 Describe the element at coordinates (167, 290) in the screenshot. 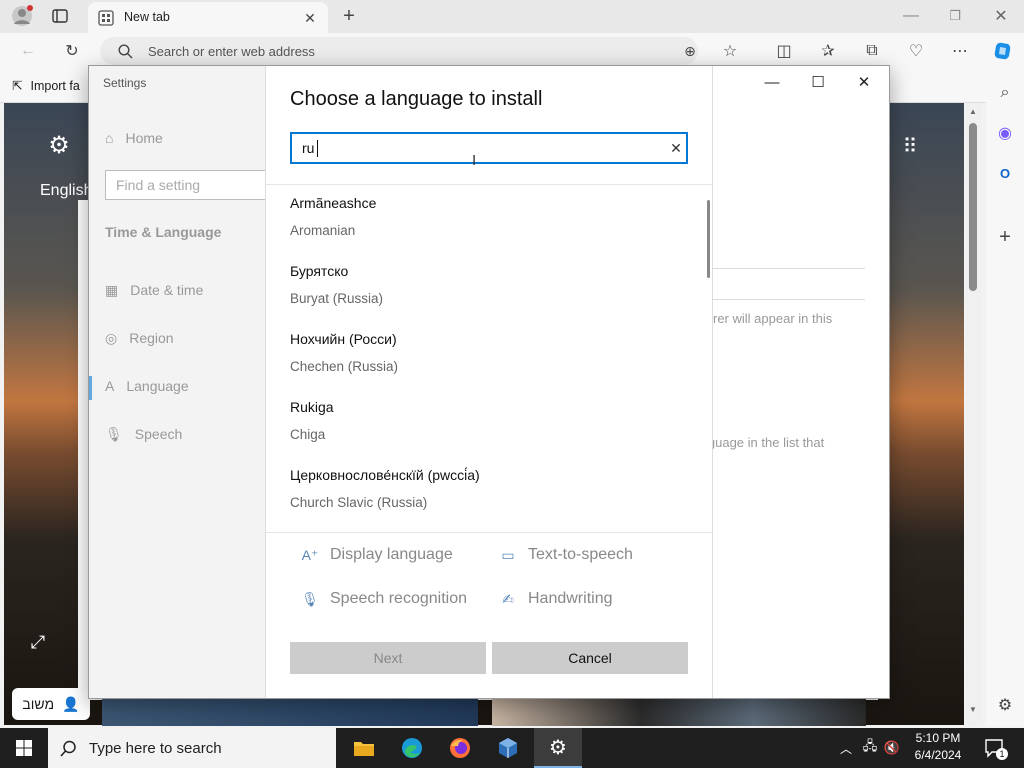

I see `sidebar-item-label: Date & time` at that location.